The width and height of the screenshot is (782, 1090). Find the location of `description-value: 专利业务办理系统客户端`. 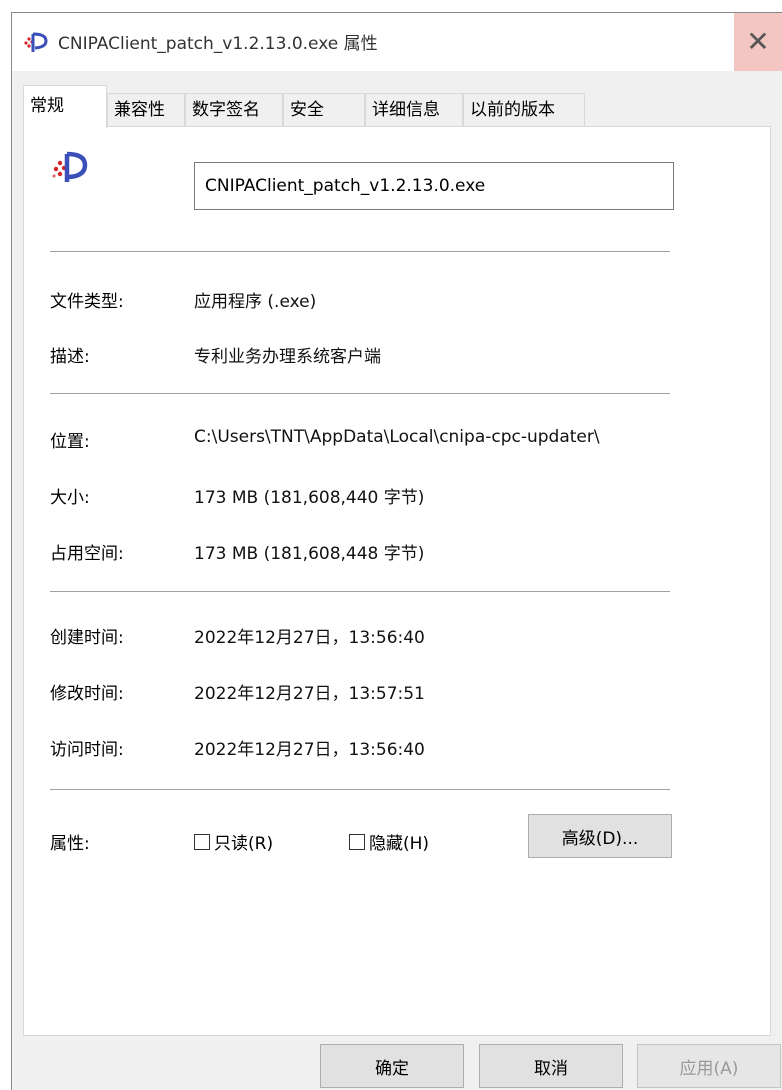

description-value: 专利业务办理系统客户端 is located at coordinates (287, 357).